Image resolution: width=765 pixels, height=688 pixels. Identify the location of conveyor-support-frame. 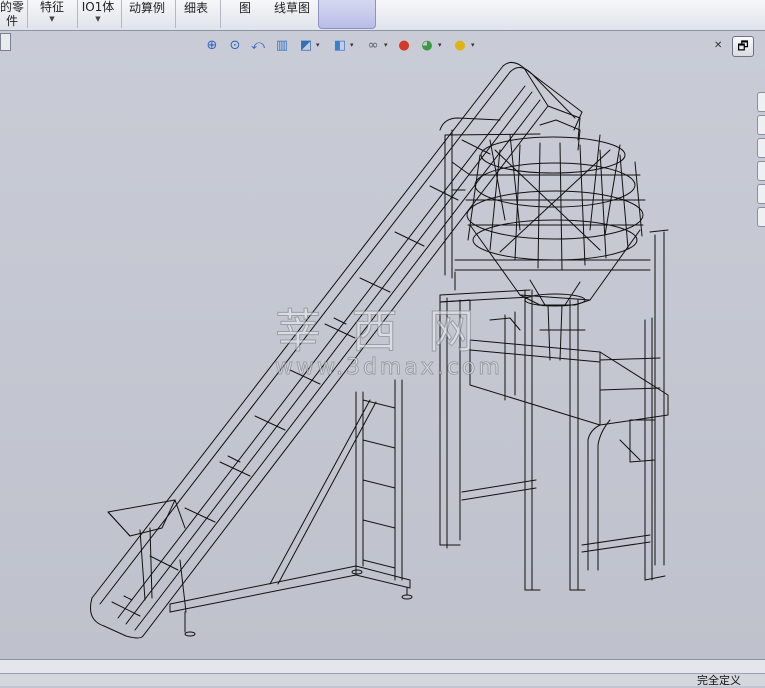
(291, 508).